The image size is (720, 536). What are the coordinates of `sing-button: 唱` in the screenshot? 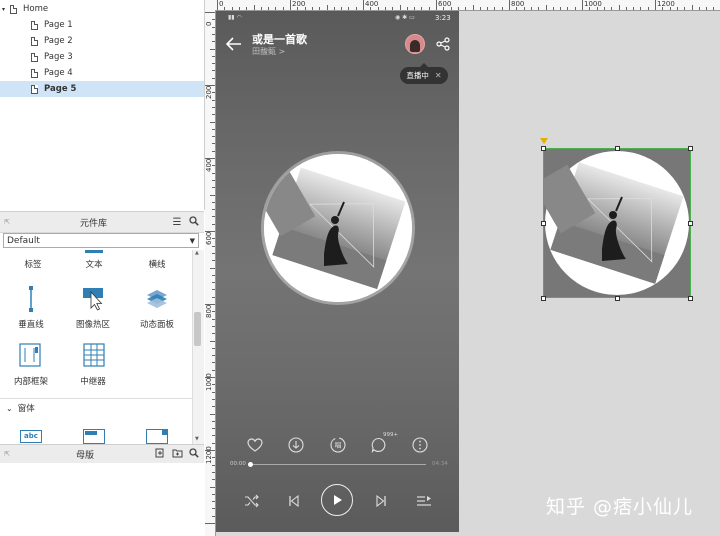 It's located at (338, 445).